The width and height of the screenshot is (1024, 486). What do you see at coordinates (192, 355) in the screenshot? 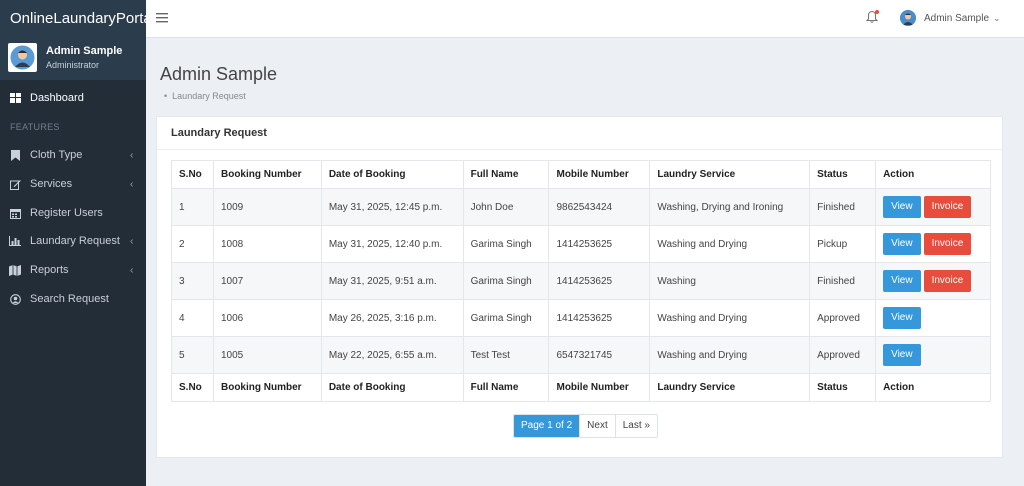
I see `cell-sno: 5` at bounding box center [192, 355].